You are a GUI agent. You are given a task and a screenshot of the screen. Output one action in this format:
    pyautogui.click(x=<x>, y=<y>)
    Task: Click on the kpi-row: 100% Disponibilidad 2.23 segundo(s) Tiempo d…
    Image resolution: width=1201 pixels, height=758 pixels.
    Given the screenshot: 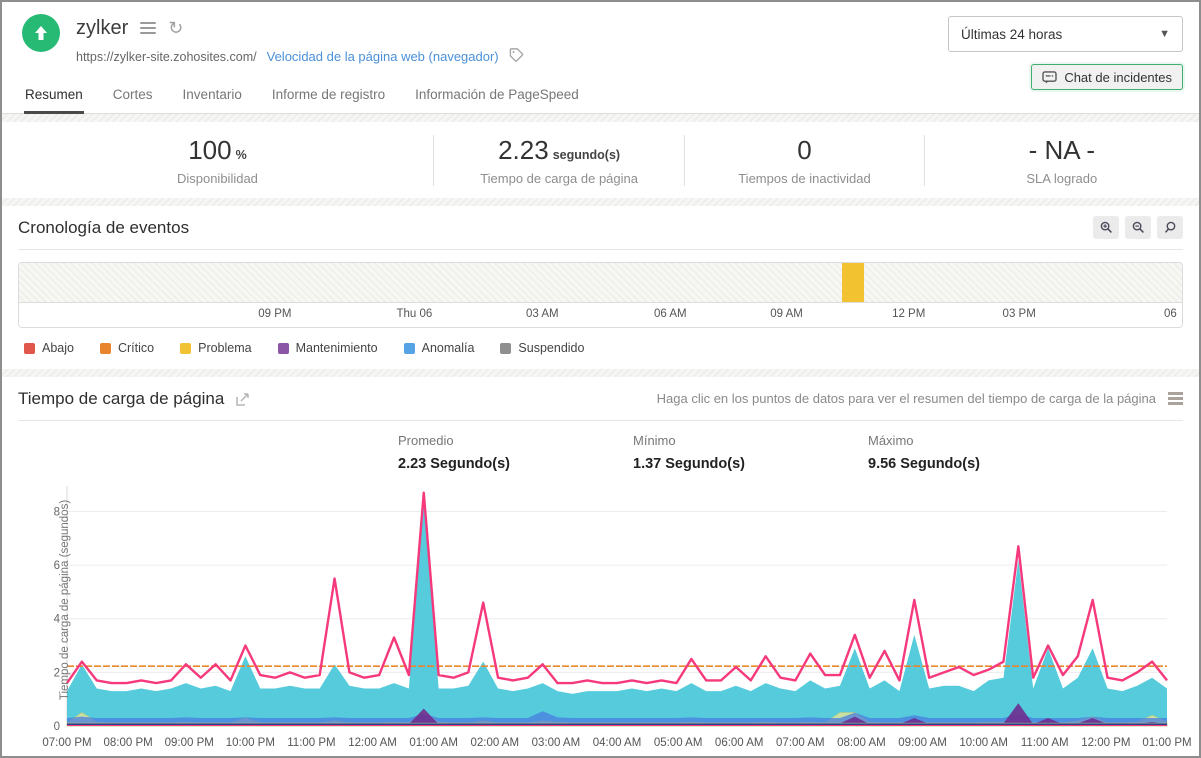 What is the action you would take?
    pyautogui.click(x=600, y=160)
    